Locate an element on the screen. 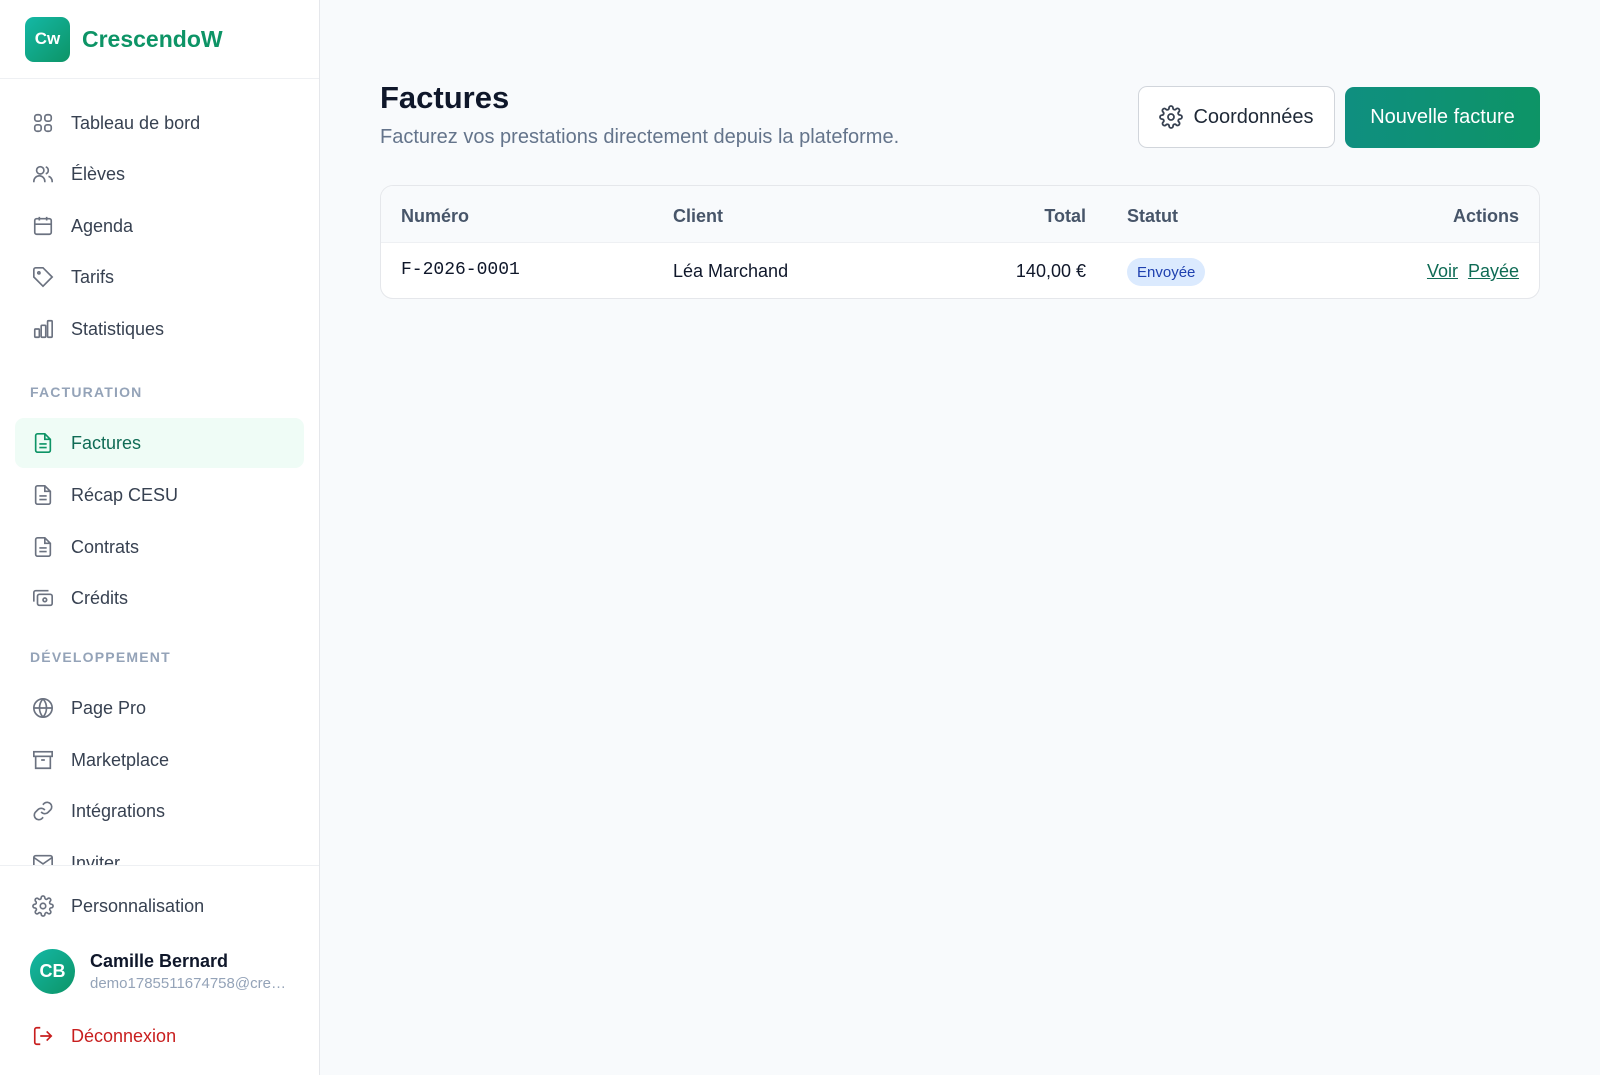  avatar: CB is located at coordinates (52, 971).